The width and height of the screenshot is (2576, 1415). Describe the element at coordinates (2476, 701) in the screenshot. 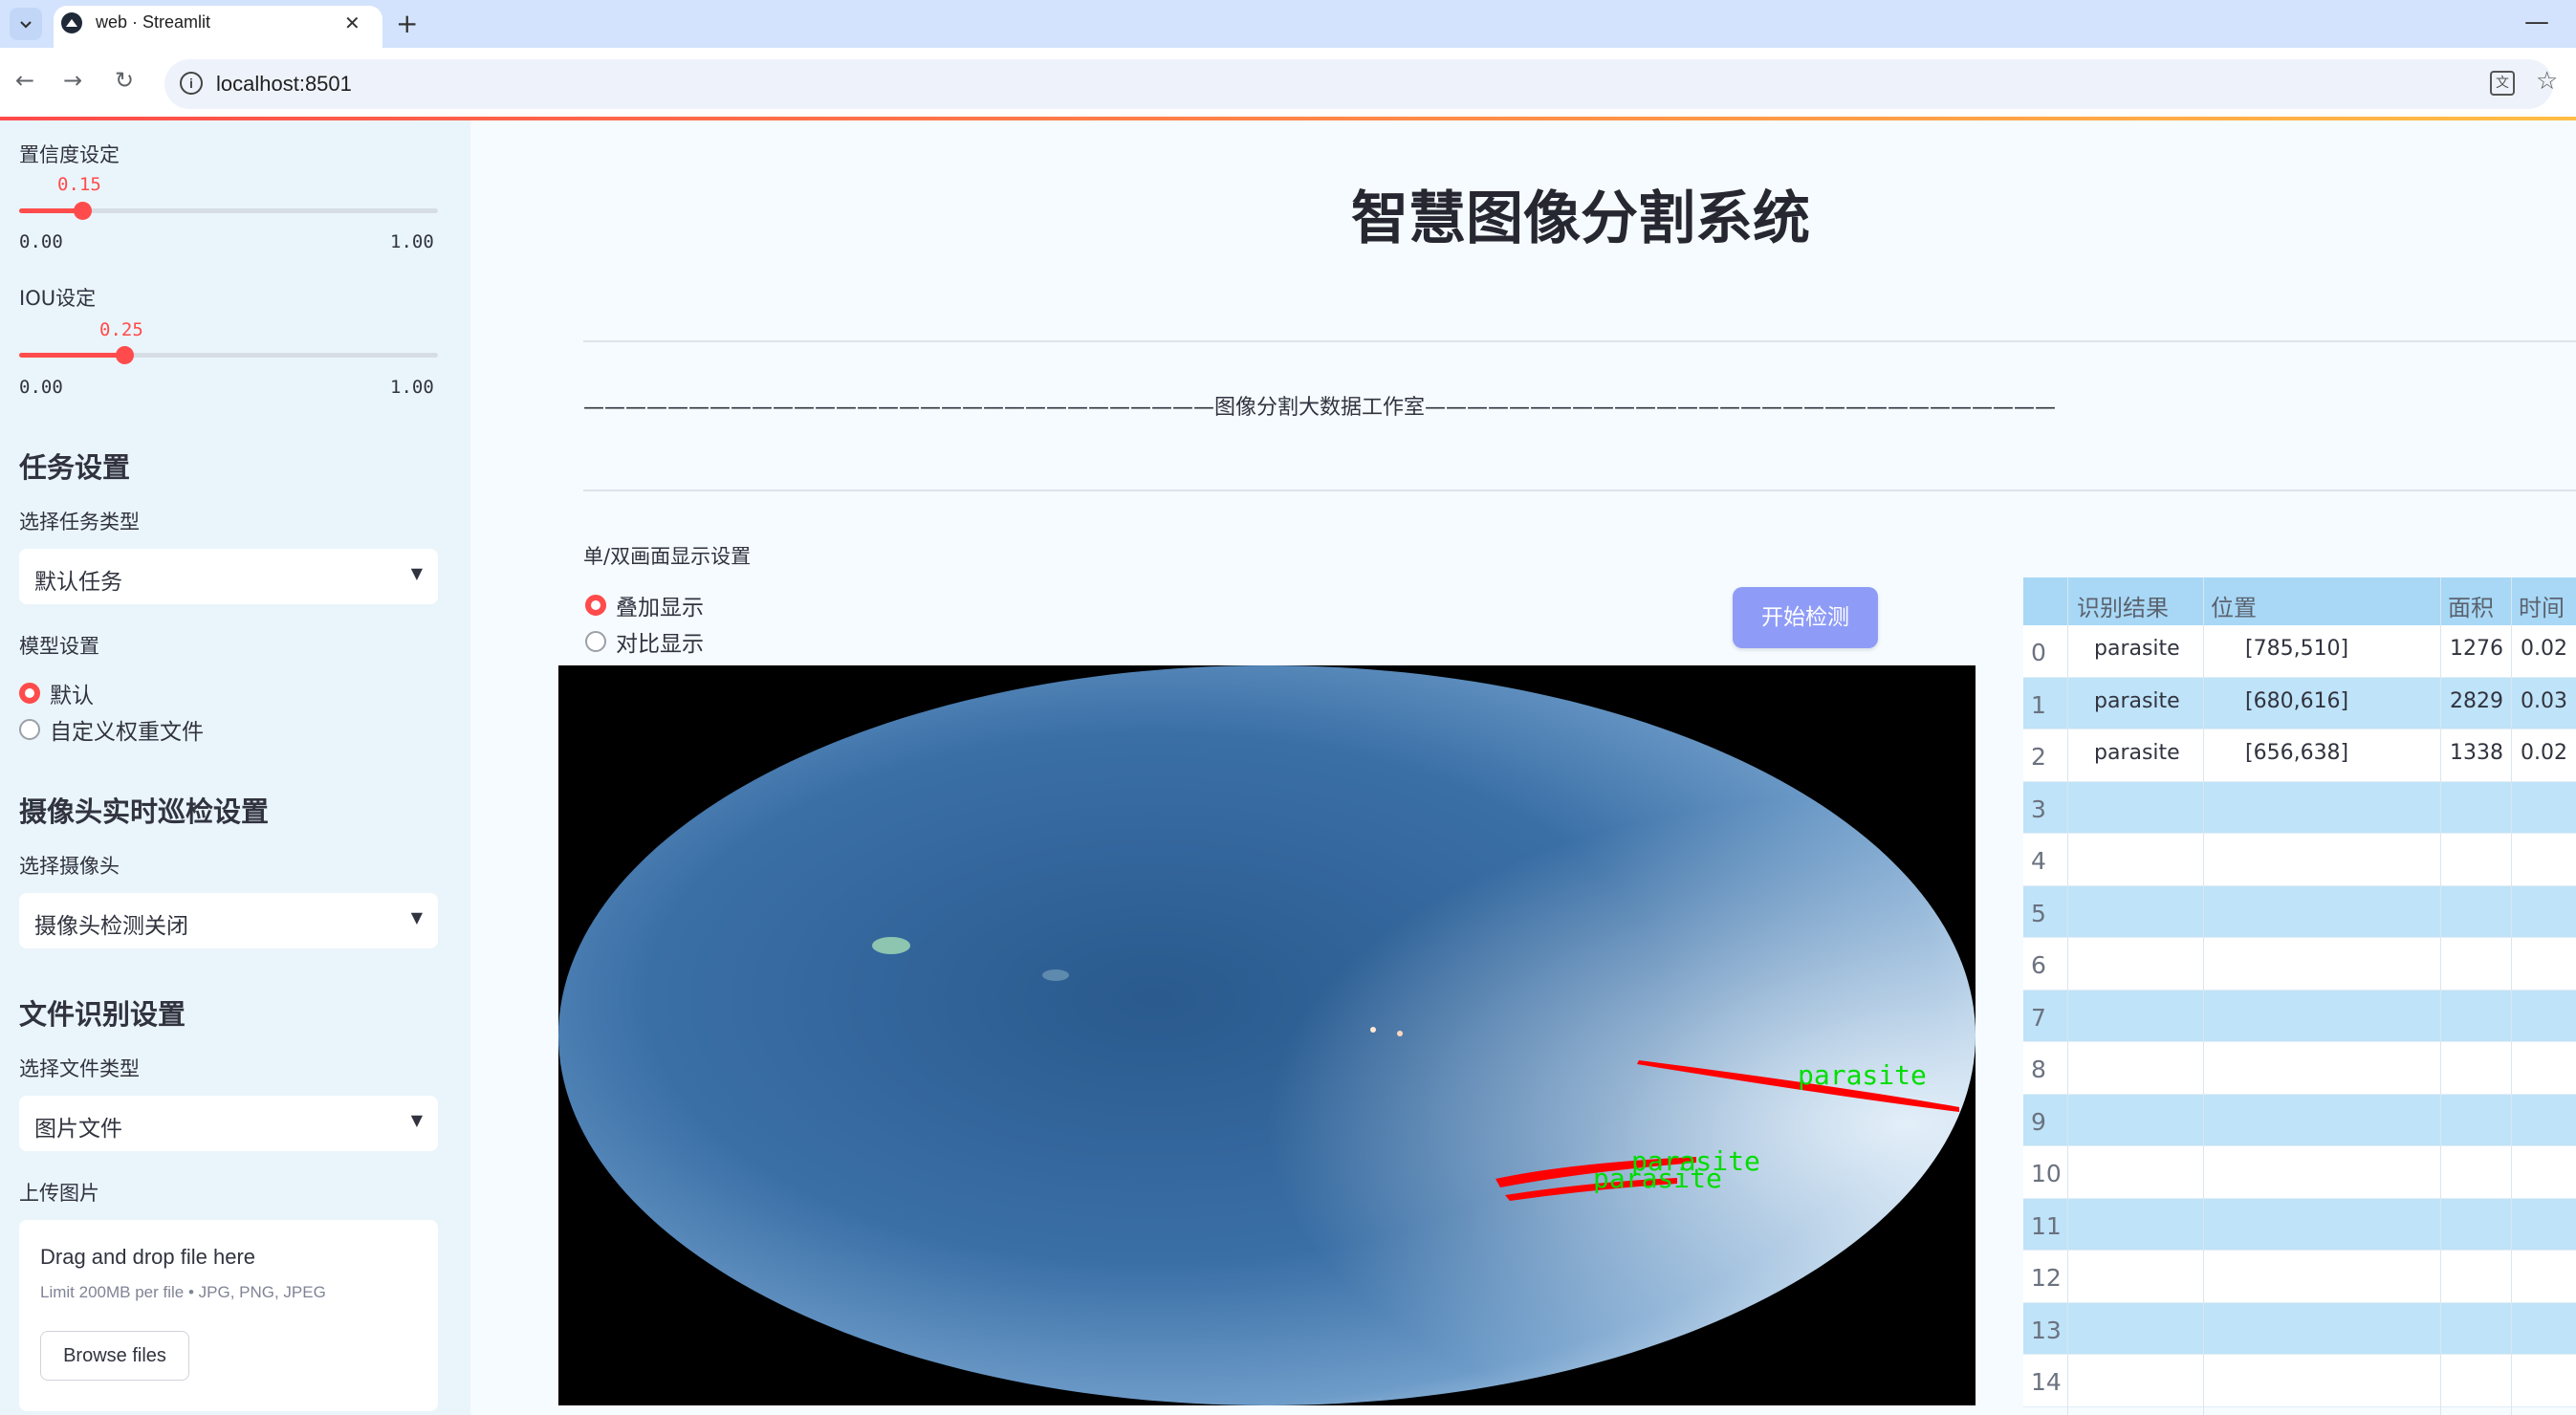

I see `cell-area: 2829` at that location.